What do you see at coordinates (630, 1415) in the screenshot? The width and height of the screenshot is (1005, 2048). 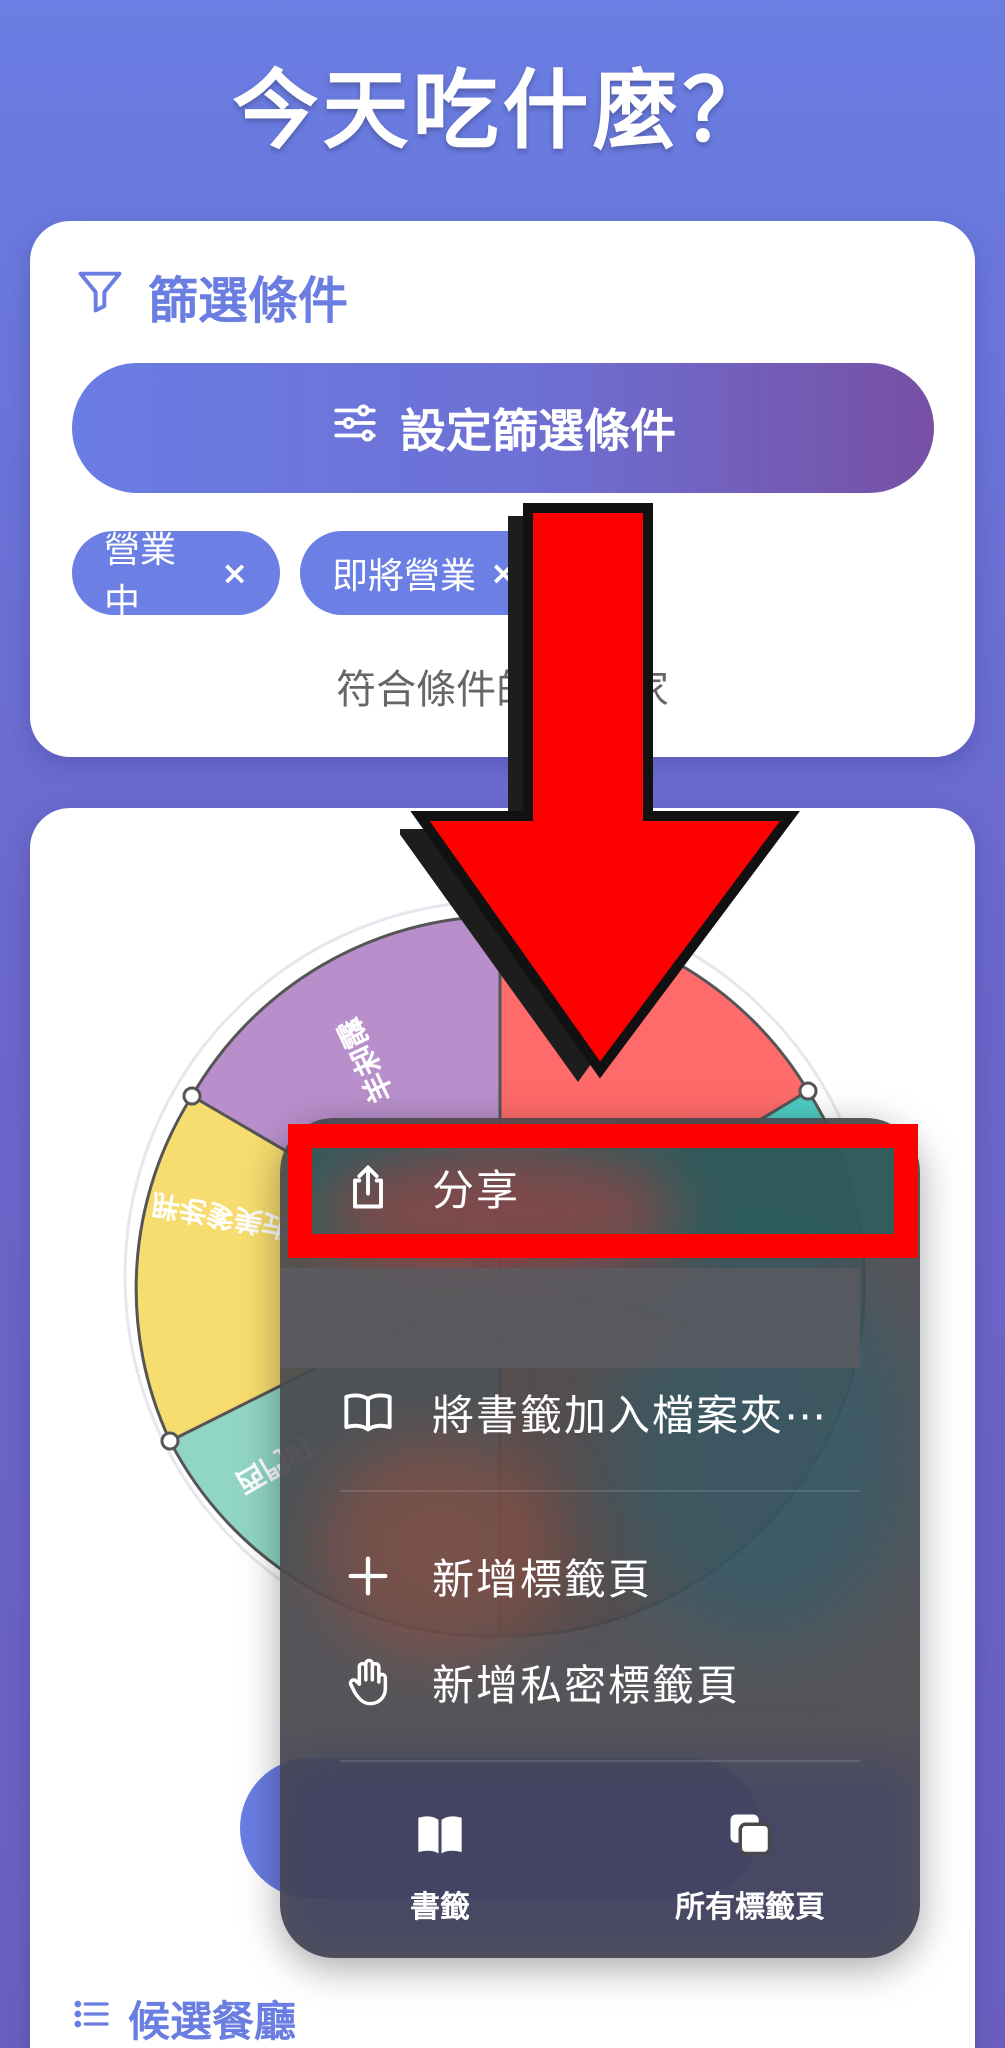 I see `add-bookmark-folder-label: 將書籤加入檔案夾⋯` at bounding box center [630, 1415].